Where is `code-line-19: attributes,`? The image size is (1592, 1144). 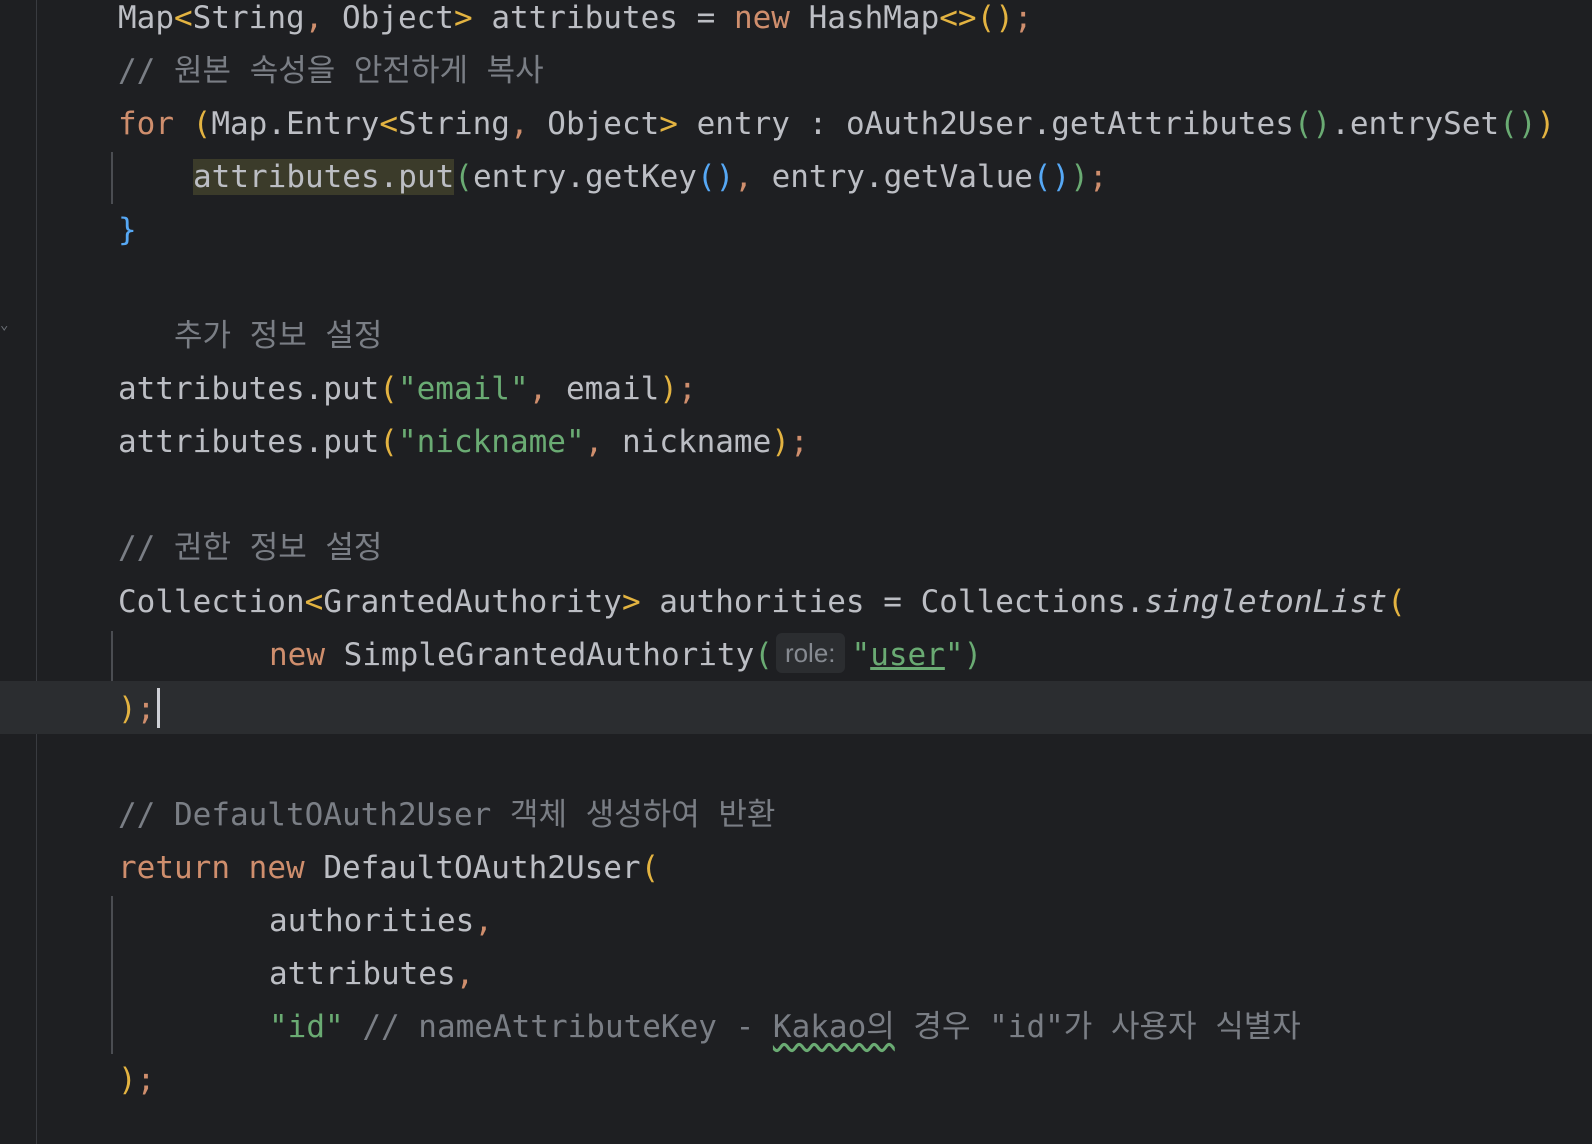 code-line-19: attributes, is located at coordinates (371, 974).